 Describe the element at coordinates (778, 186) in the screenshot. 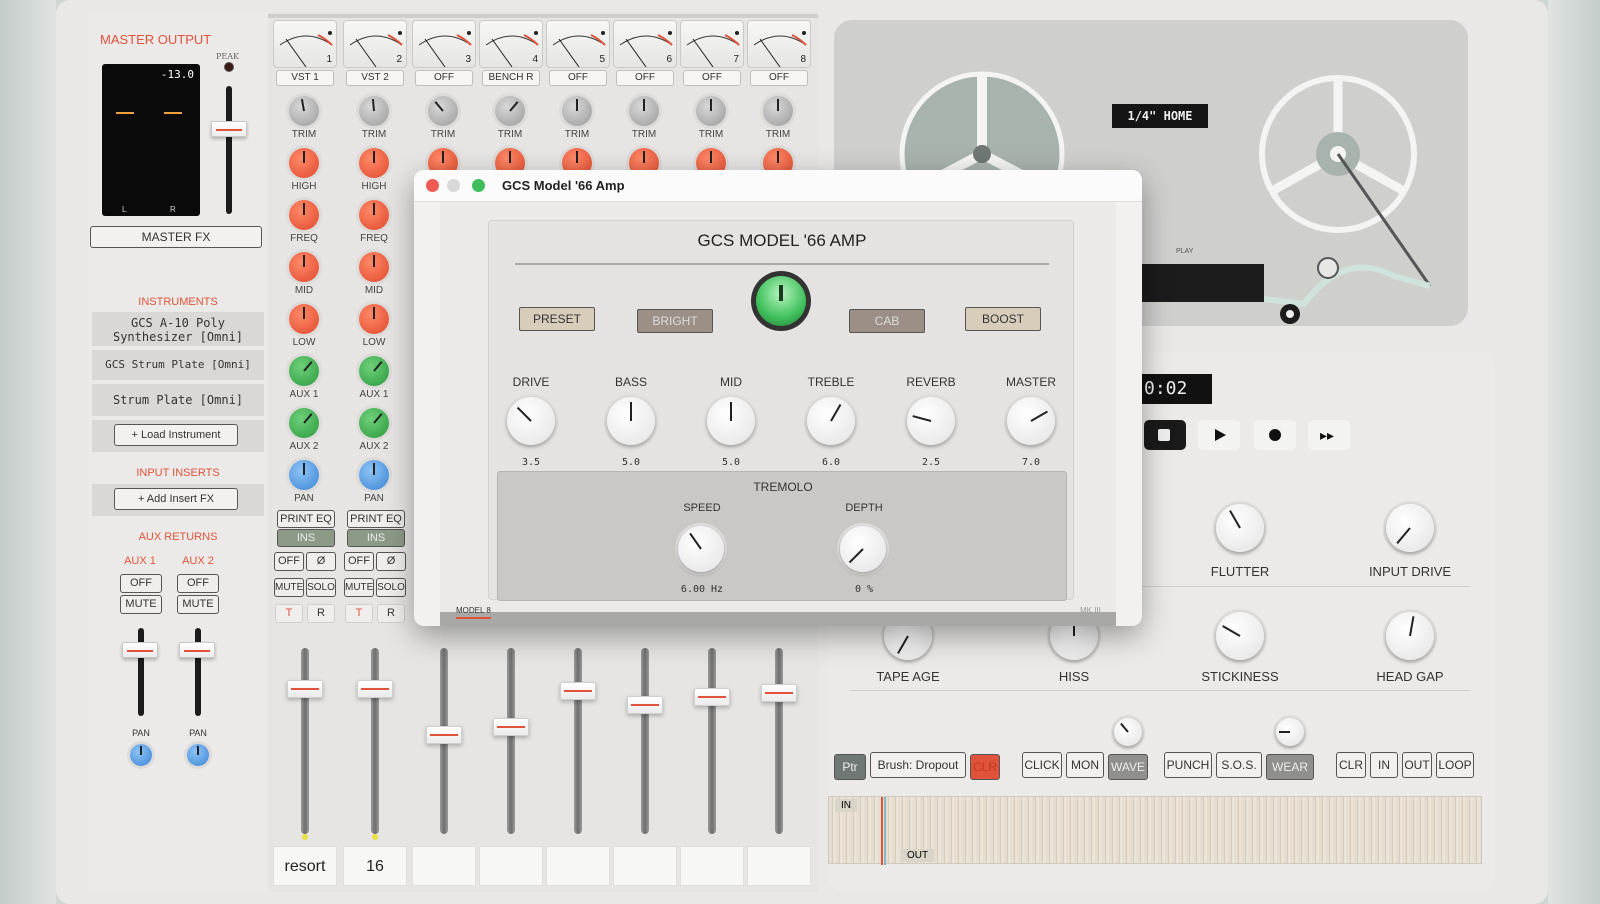

I see `window-titlebar: GCS Model '66 Amp` at that location.